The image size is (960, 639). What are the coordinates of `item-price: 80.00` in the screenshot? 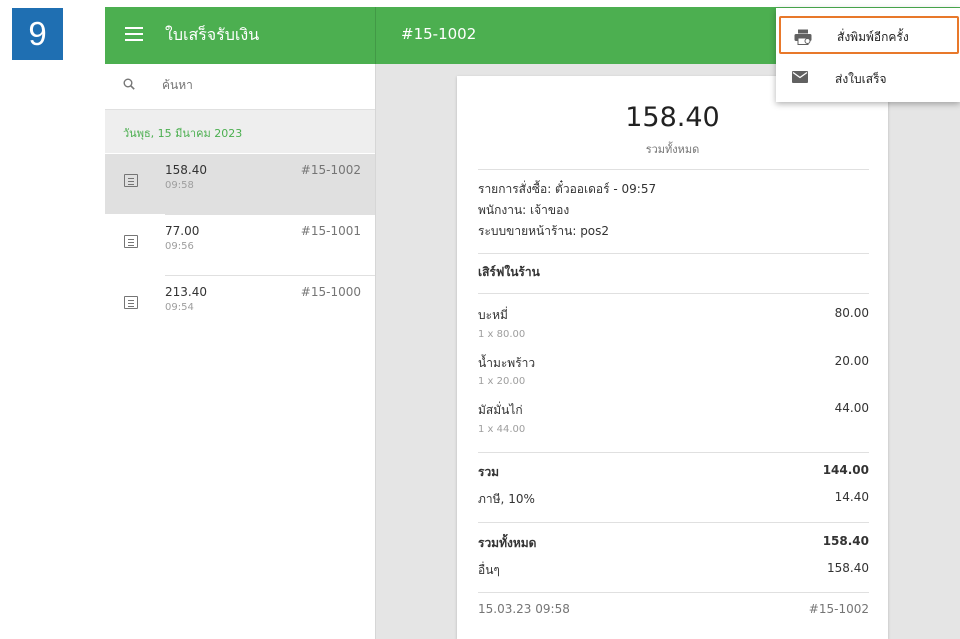 It's located at (851, 313).